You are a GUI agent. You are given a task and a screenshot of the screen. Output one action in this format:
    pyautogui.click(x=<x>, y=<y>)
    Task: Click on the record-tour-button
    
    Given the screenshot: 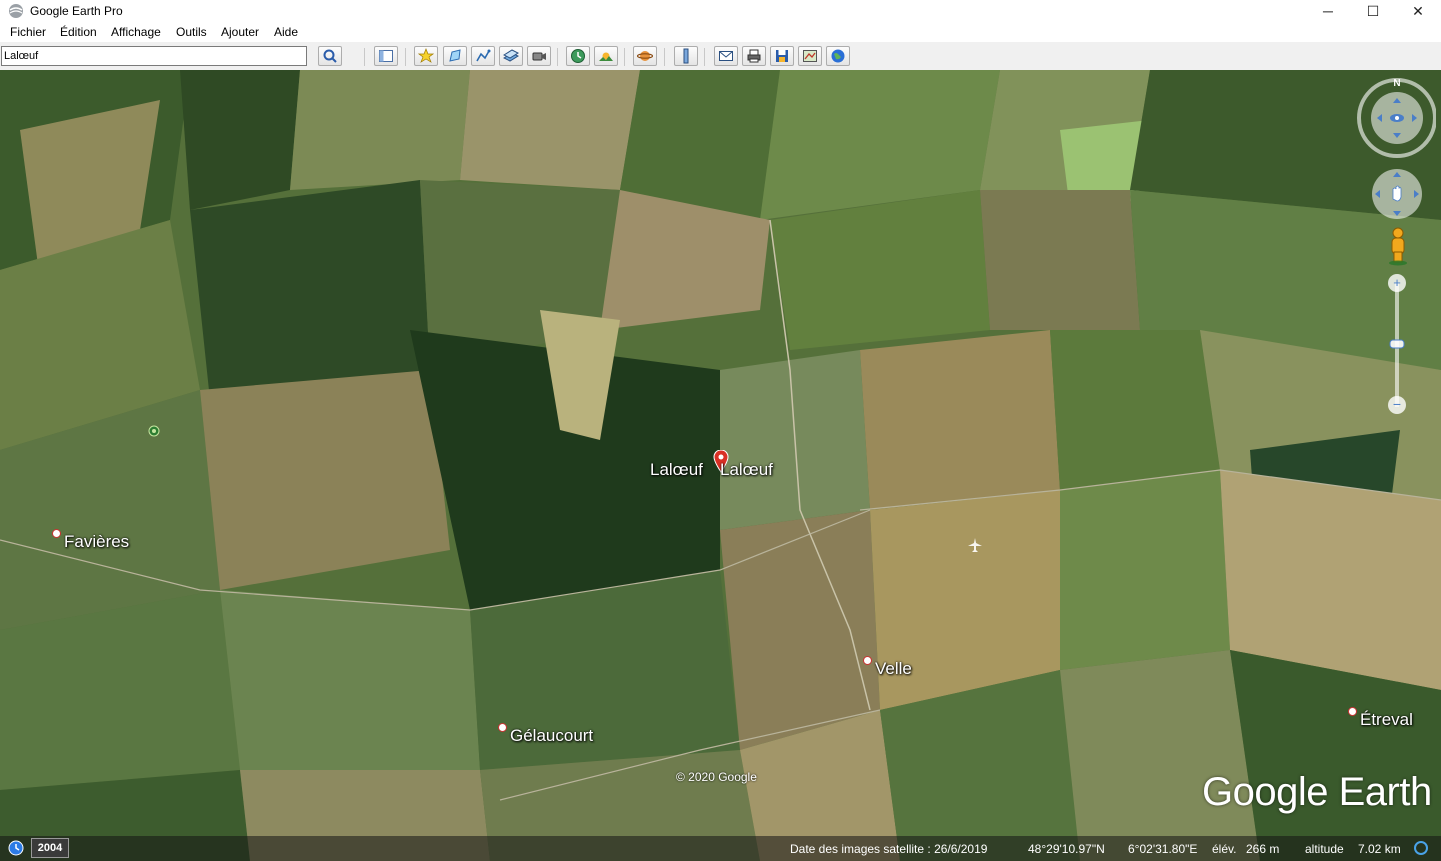 What is the action you would take?
    pyautogui.click(x=539, y=56)
    